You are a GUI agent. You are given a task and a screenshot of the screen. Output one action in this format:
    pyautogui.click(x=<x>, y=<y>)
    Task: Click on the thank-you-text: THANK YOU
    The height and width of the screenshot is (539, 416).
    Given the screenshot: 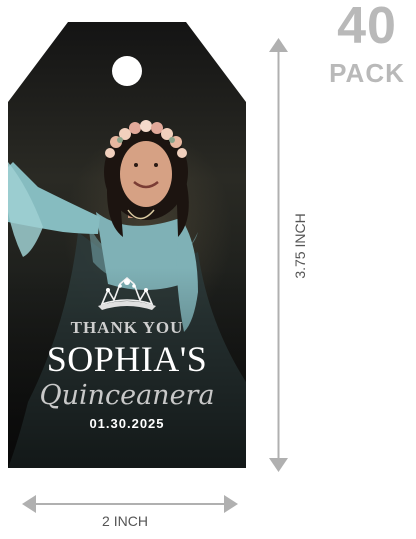 What is the action you would take?
    pyautogui.click(x=127, y=327)
    